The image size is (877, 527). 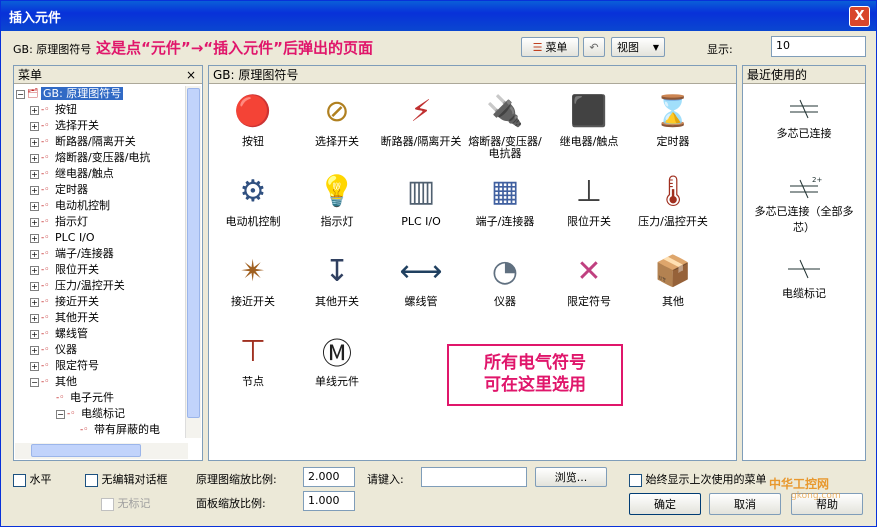 I want to click on tree-item-label: 按钮, so click(x=66, y=109).